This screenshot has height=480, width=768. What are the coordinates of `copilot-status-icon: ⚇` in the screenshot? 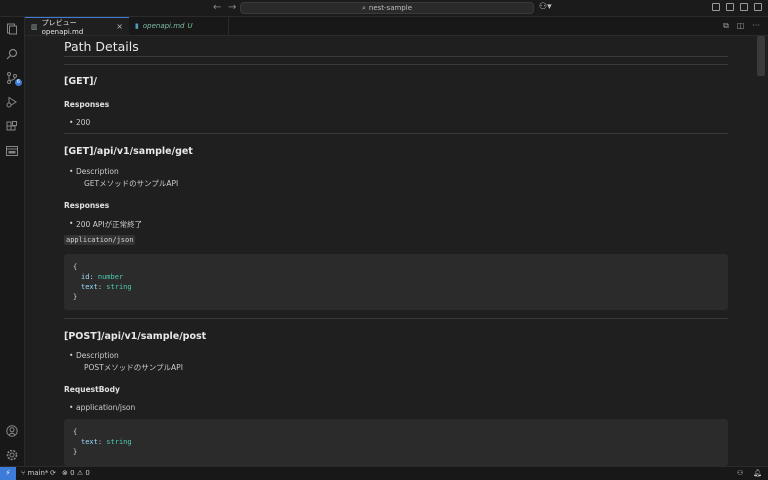 It's located at (740, 473).